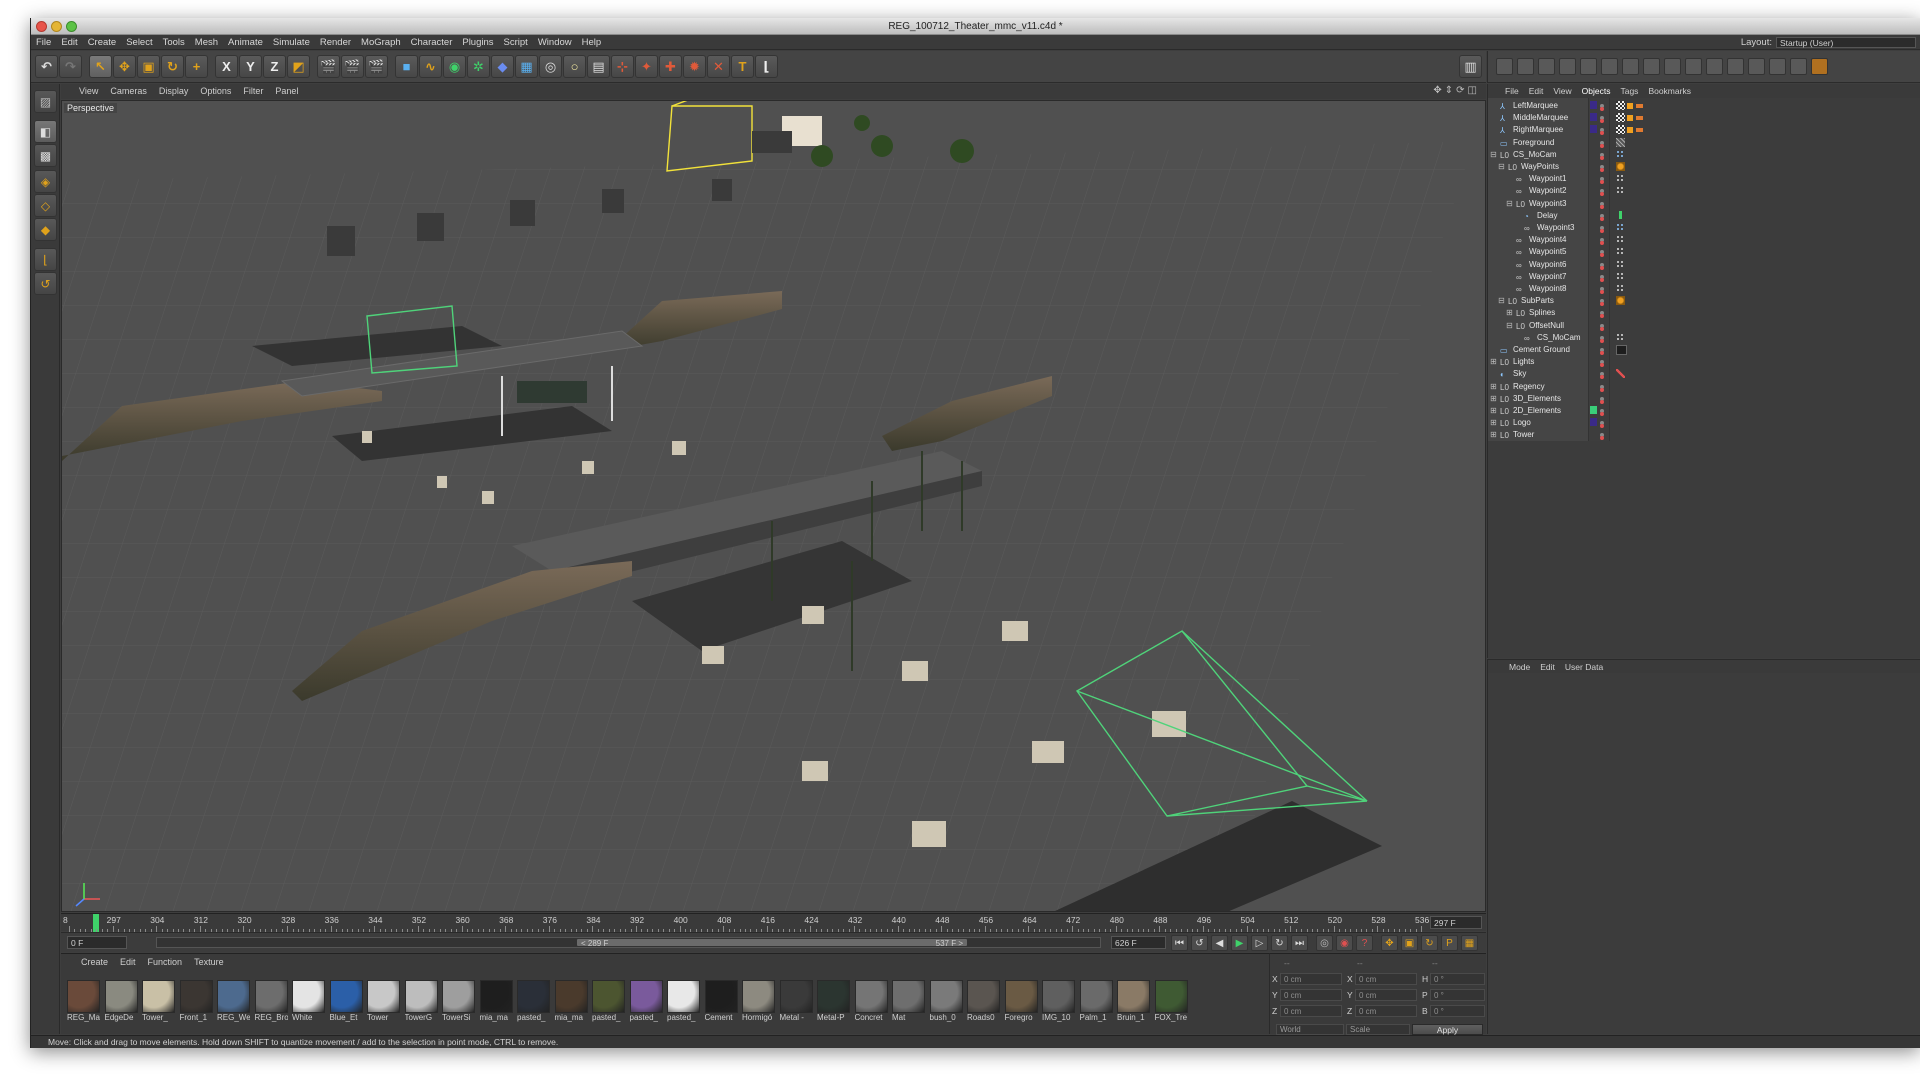 The width and height of the screenshot is (1920, 1080). What do you see at coordinates (1704, 411) in the screenshot?
I see `object-row-2d-elements: ⊞ L0 2D_Elements` at bounding box center [1704, 411].